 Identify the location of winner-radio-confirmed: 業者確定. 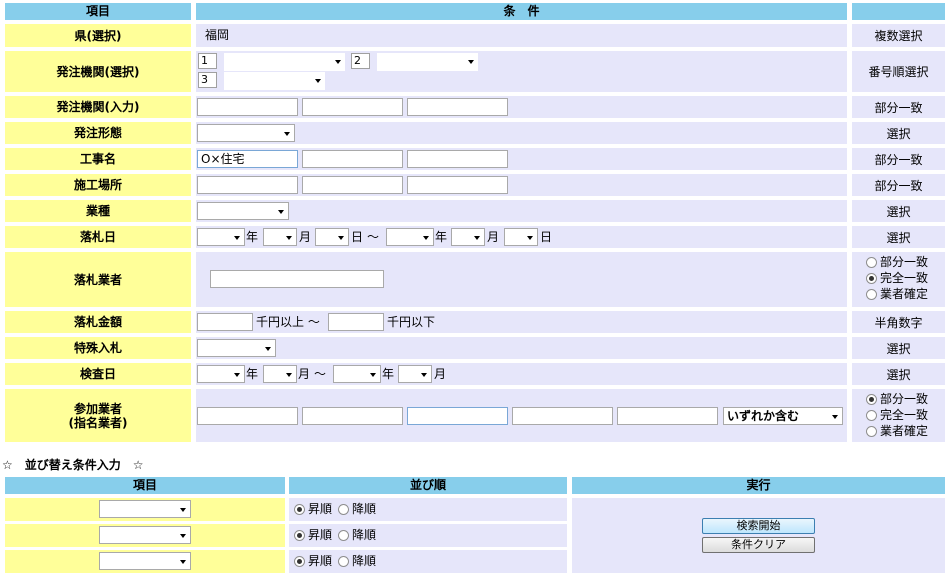
(897, 294).